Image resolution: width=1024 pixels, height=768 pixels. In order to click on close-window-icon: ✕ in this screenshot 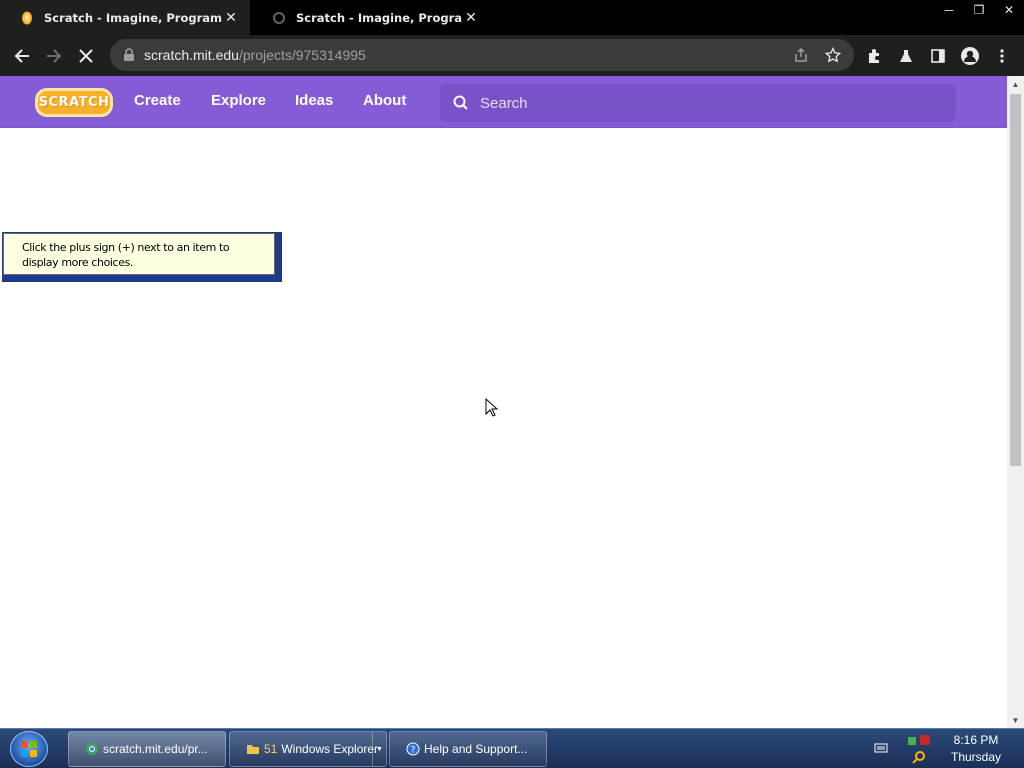, I will do `click(1009, 10)`.